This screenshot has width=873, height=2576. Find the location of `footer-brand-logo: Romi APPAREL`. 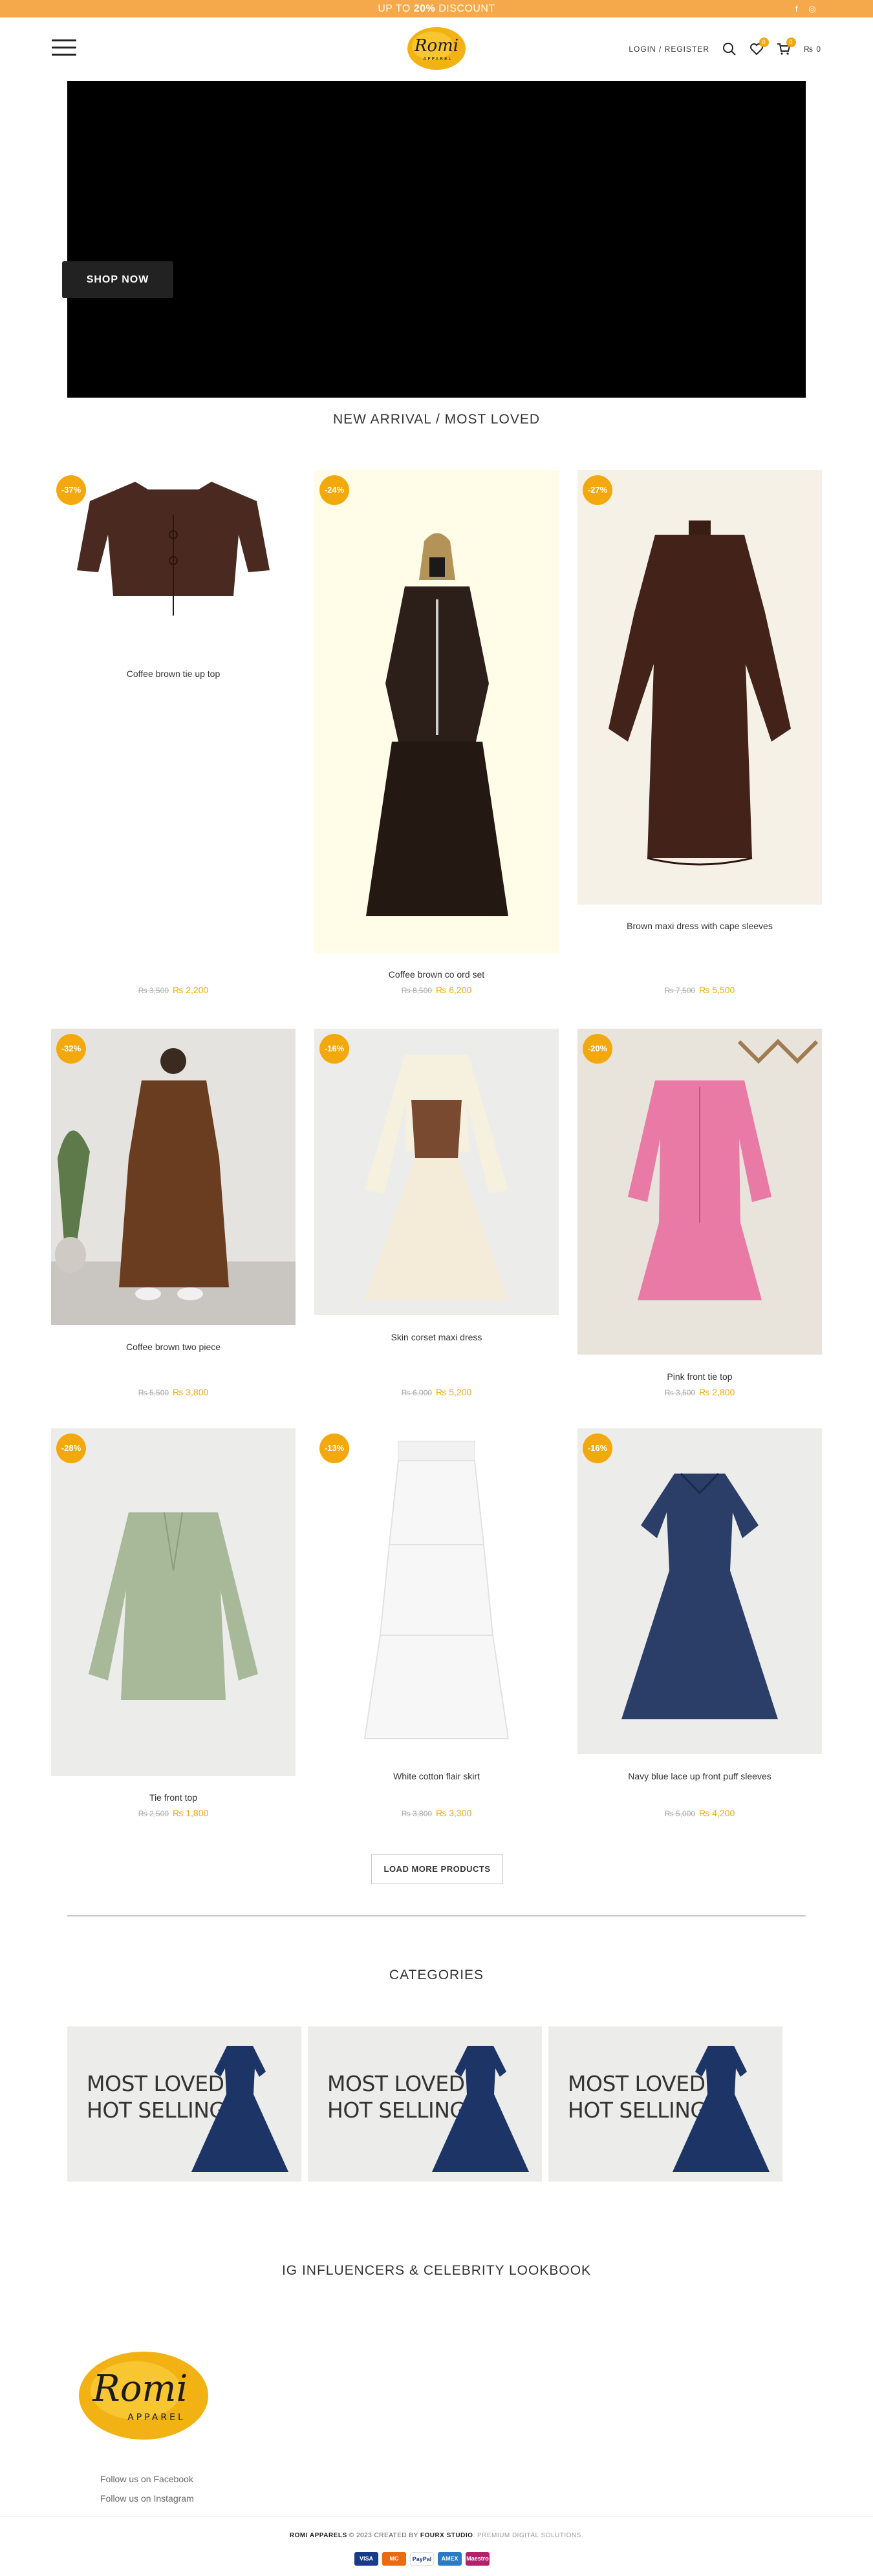

footer-brand-logo: Romi APPAREL is located at coordinates (143, 2396).